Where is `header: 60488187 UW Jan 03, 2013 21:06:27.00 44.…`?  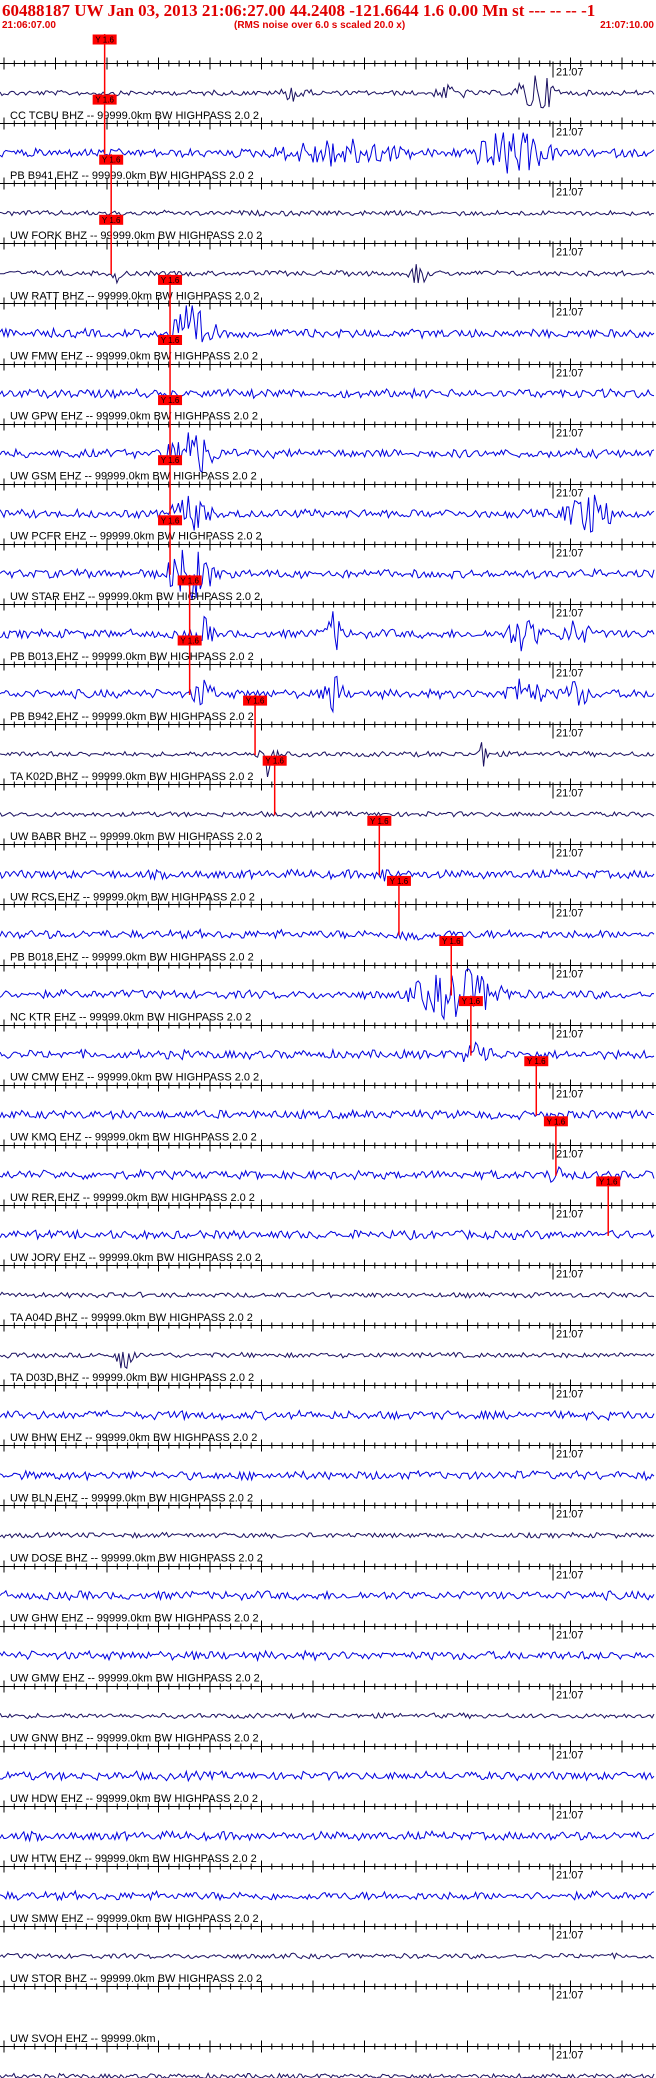 header: 60488187 UW Jan 03, 2013 21:06:27.00 44.… is located at coordinates (328, 17).